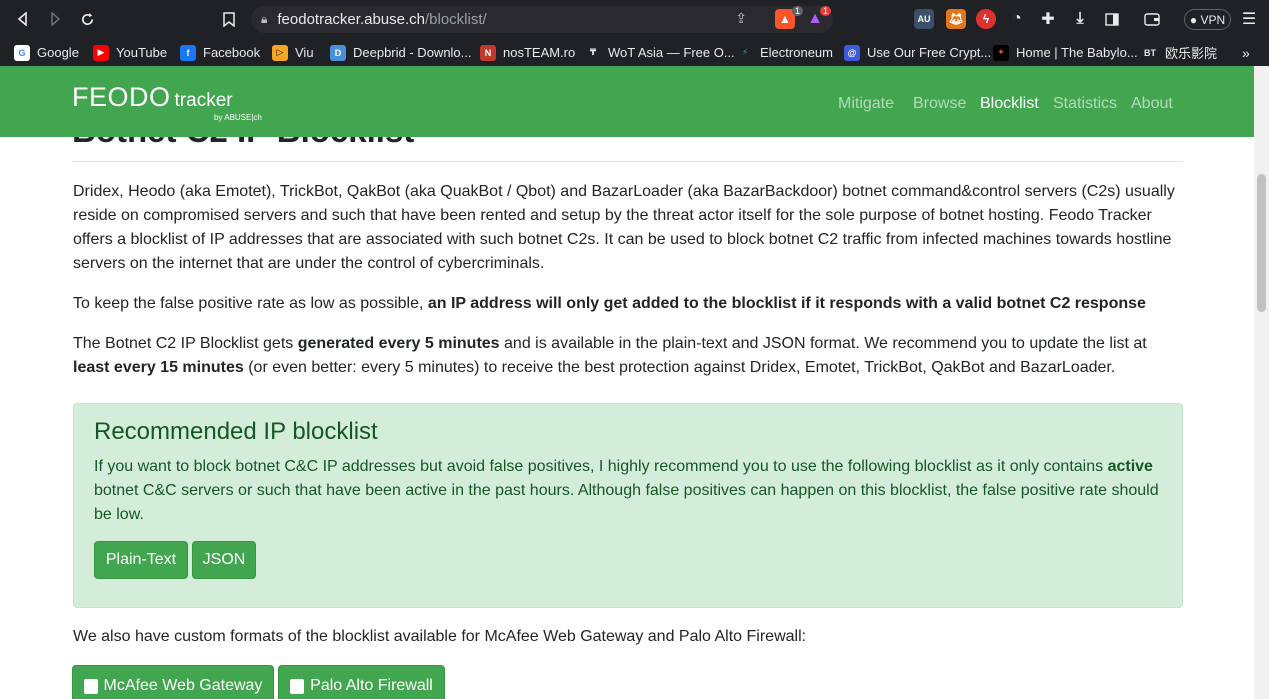 The image size is (1269, 699). What do you see at coordinates (101, 52) in the screenshot?
I see `youtube-icon: ▶` at bounding box center [101, 52].